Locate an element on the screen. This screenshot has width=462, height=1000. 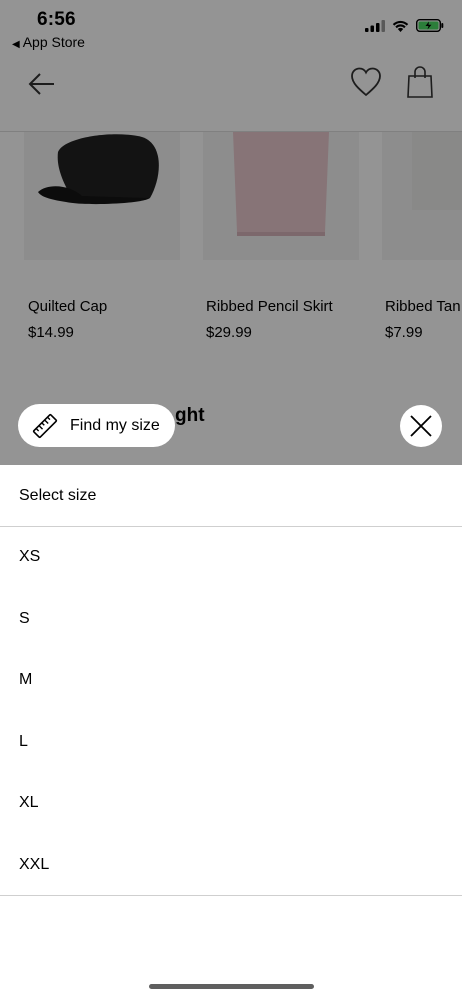
size-option-label: M is located at coordinates (26, 679).